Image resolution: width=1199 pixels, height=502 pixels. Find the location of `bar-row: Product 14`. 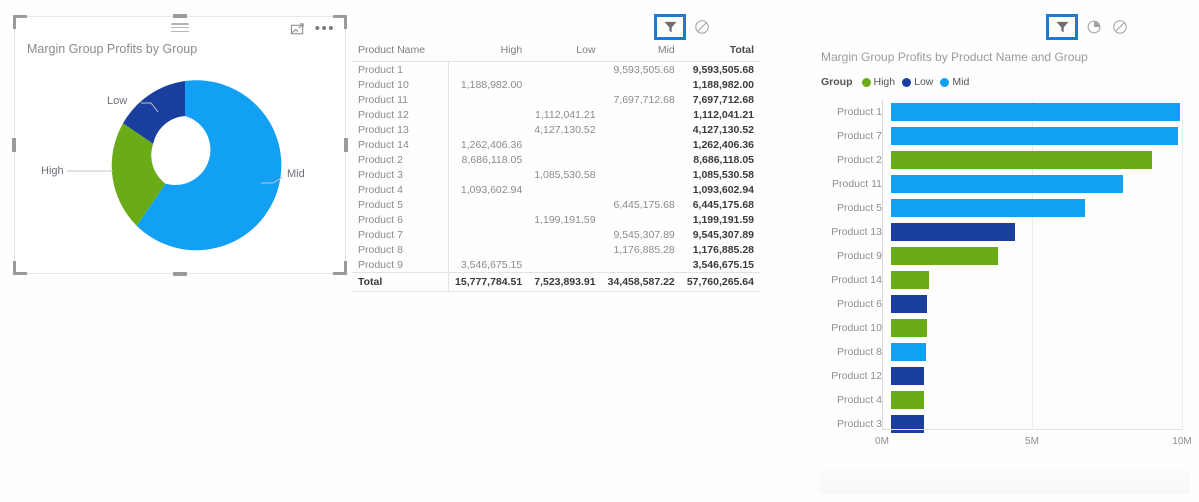

bar-row: Product 14 is located at coordinates (1002, 280).